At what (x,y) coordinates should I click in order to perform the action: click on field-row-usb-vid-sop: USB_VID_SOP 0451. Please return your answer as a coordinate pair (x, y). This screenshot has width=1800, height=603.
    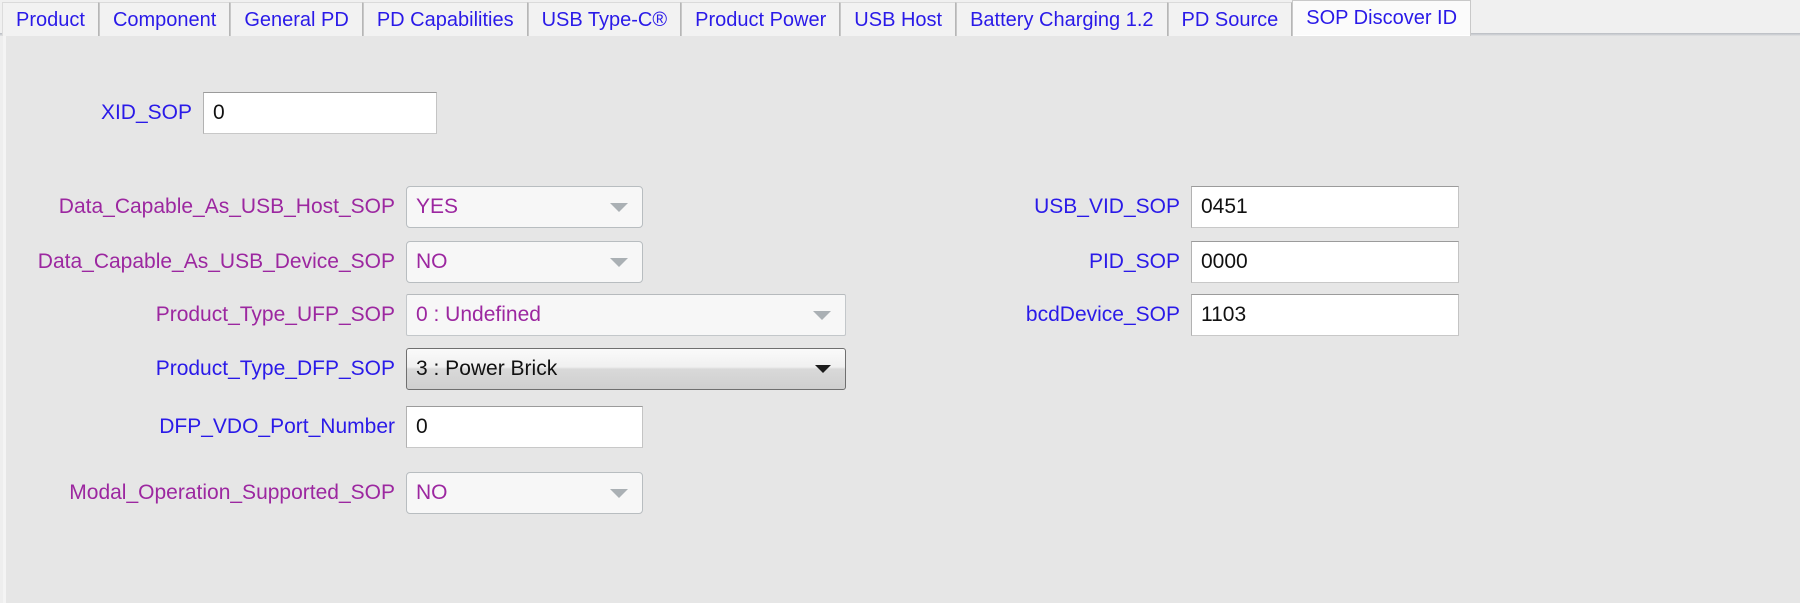
    Looking at the image, I should click on (1183, 207).